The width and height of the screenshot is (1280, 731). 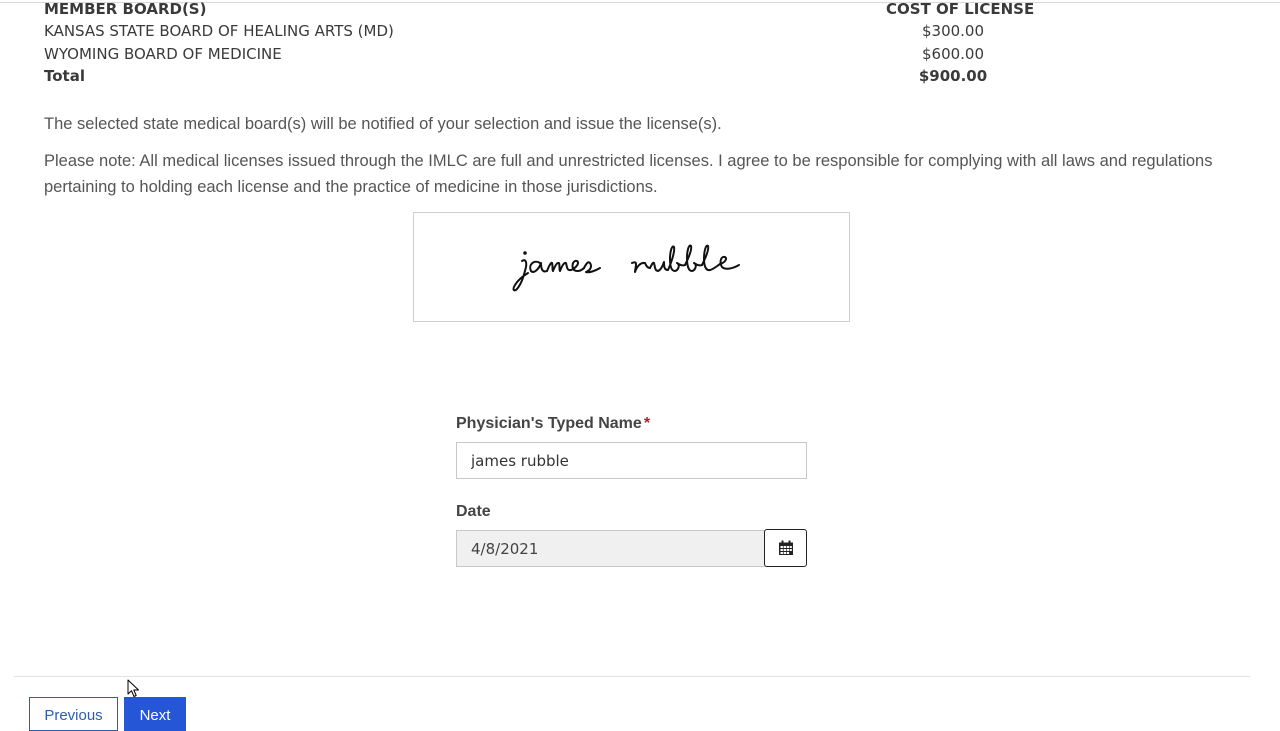 I want to click on license-cost: $600.00, so click(x=953, y=53).